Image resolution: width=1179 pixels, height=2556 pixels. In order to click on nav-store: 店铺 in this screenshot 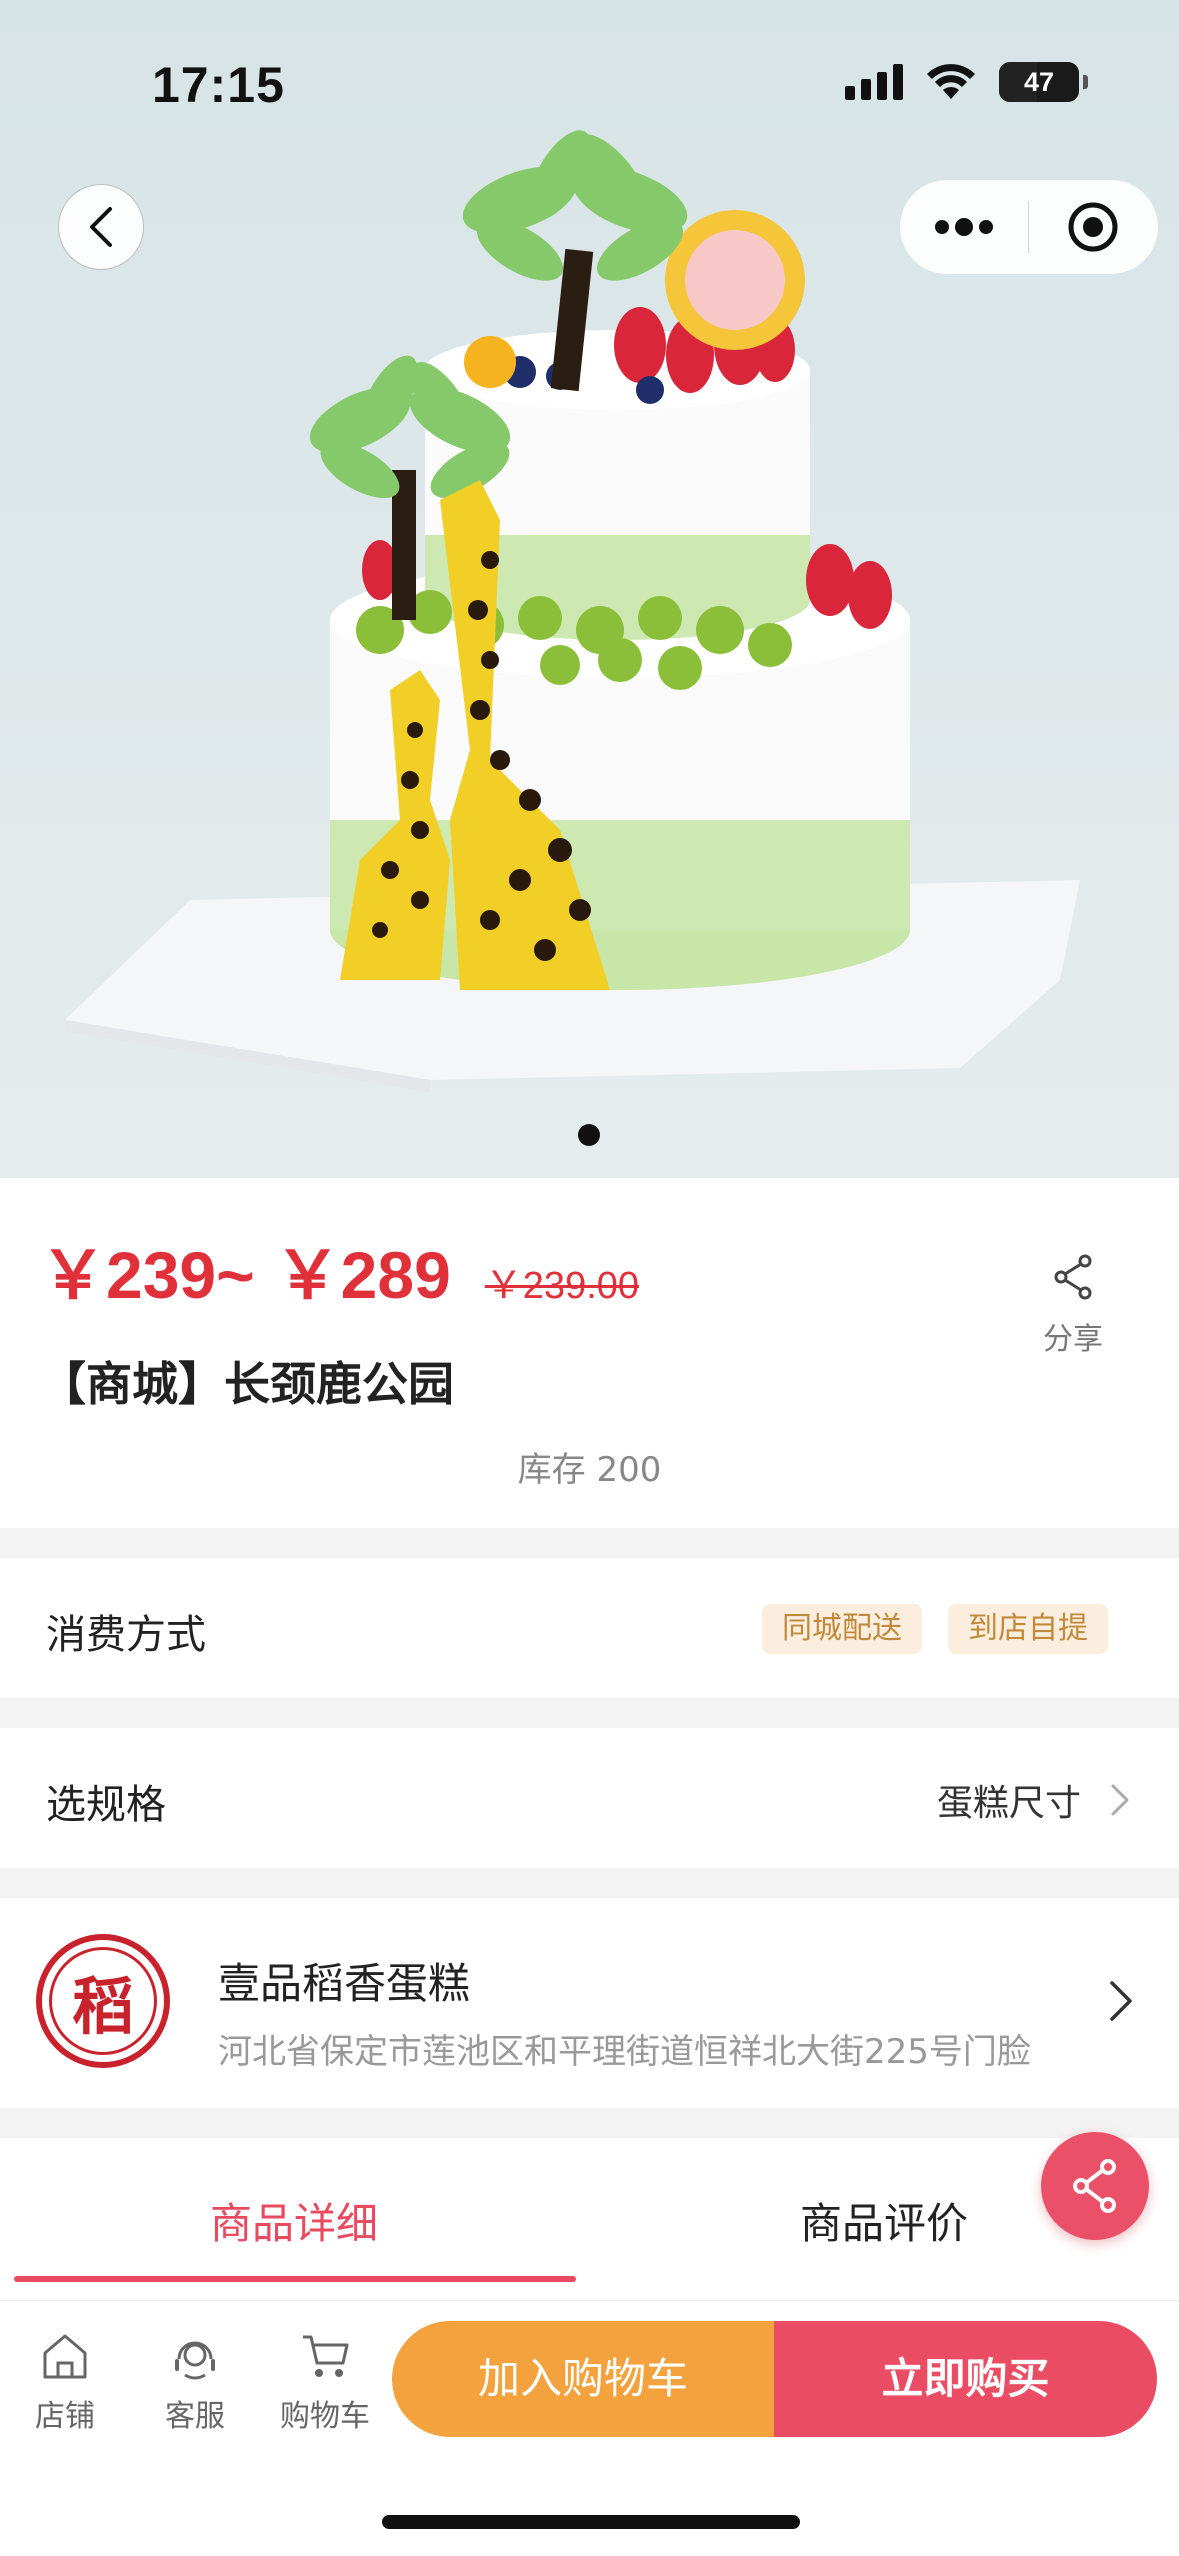, I will do `click(65, 2383)`.